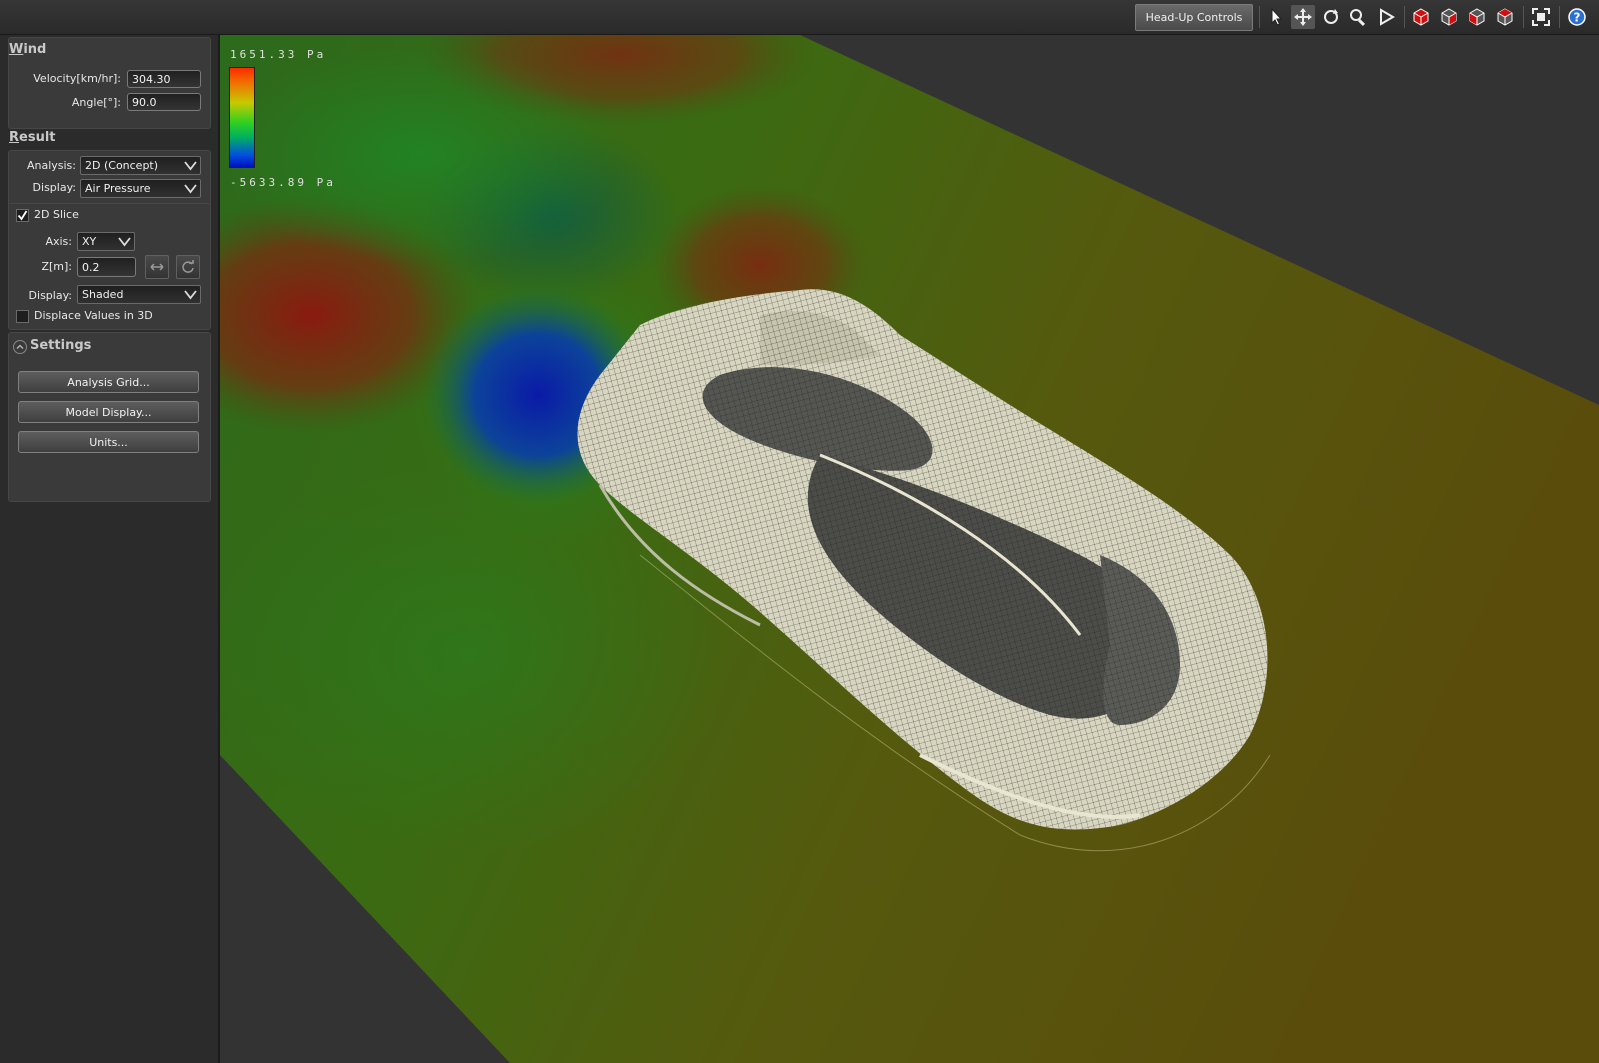  I want to click on settings-heading: Settings, so click(61, 345).